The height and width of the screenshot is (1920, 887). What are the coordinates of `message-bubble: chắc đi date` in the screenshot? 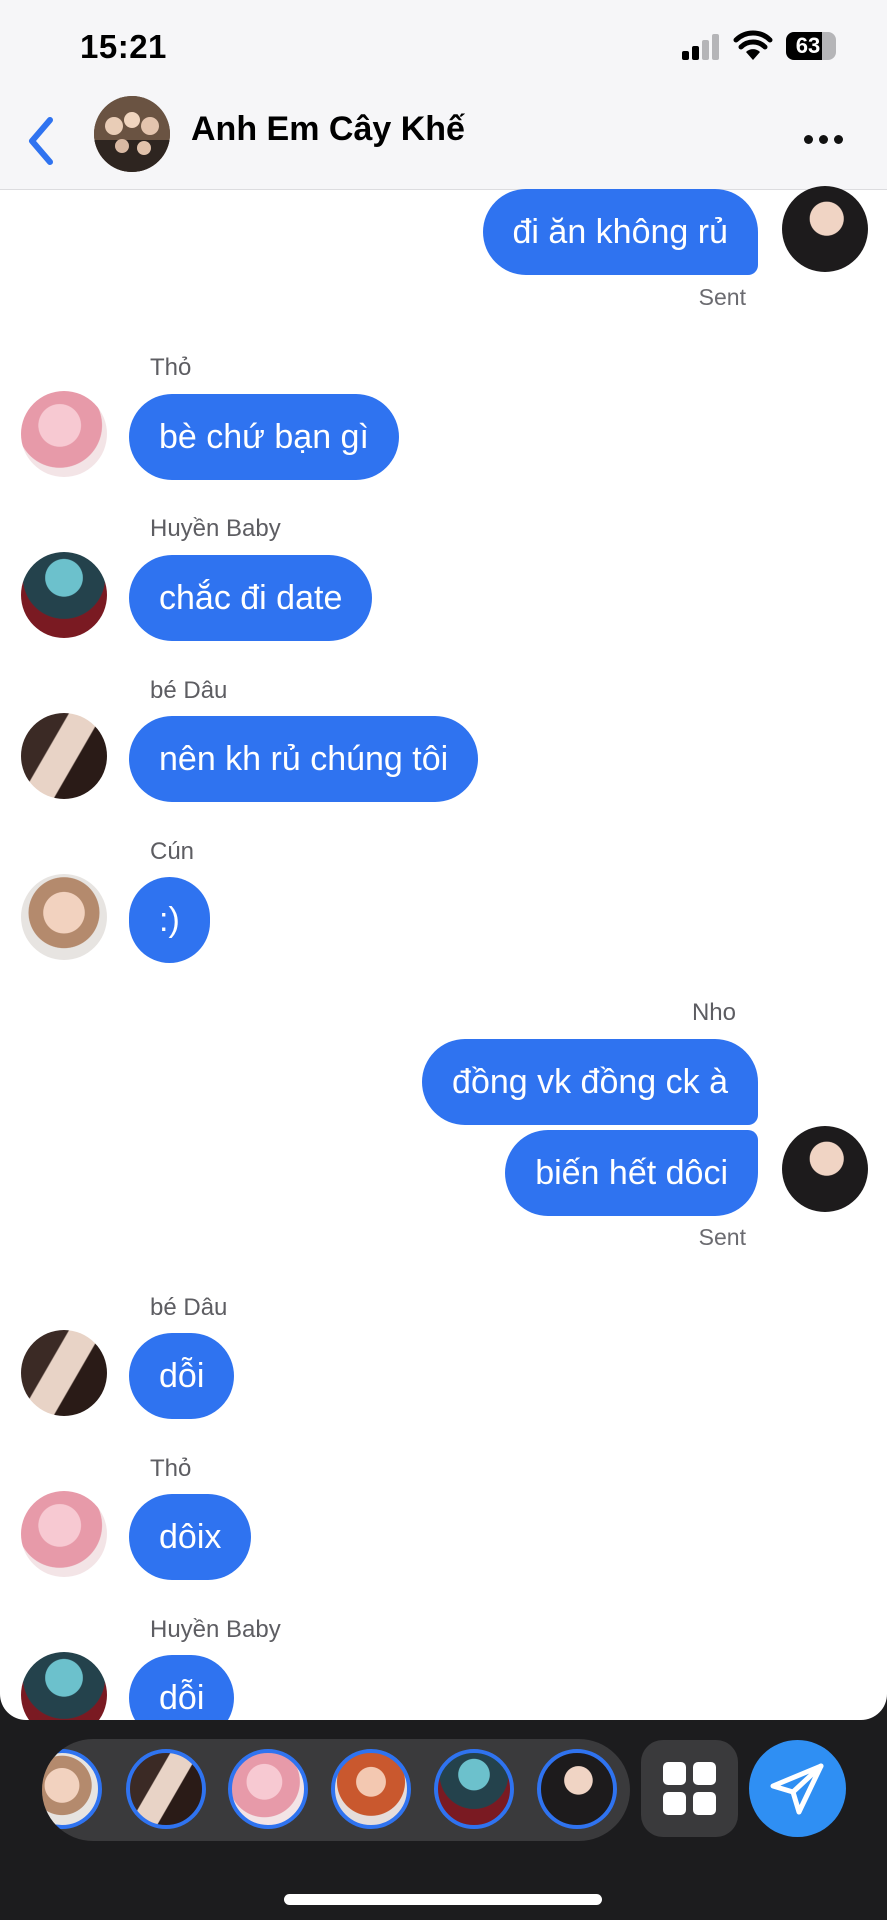 It's located at (251, 598).